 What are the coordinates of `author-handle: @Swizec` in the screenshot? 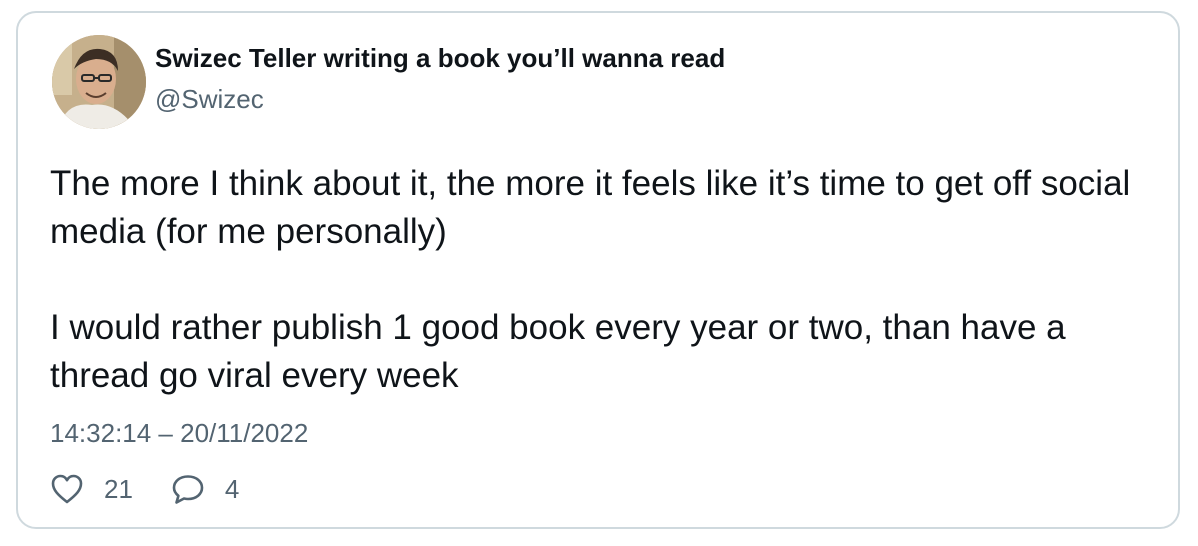 It's located at (209, 99).